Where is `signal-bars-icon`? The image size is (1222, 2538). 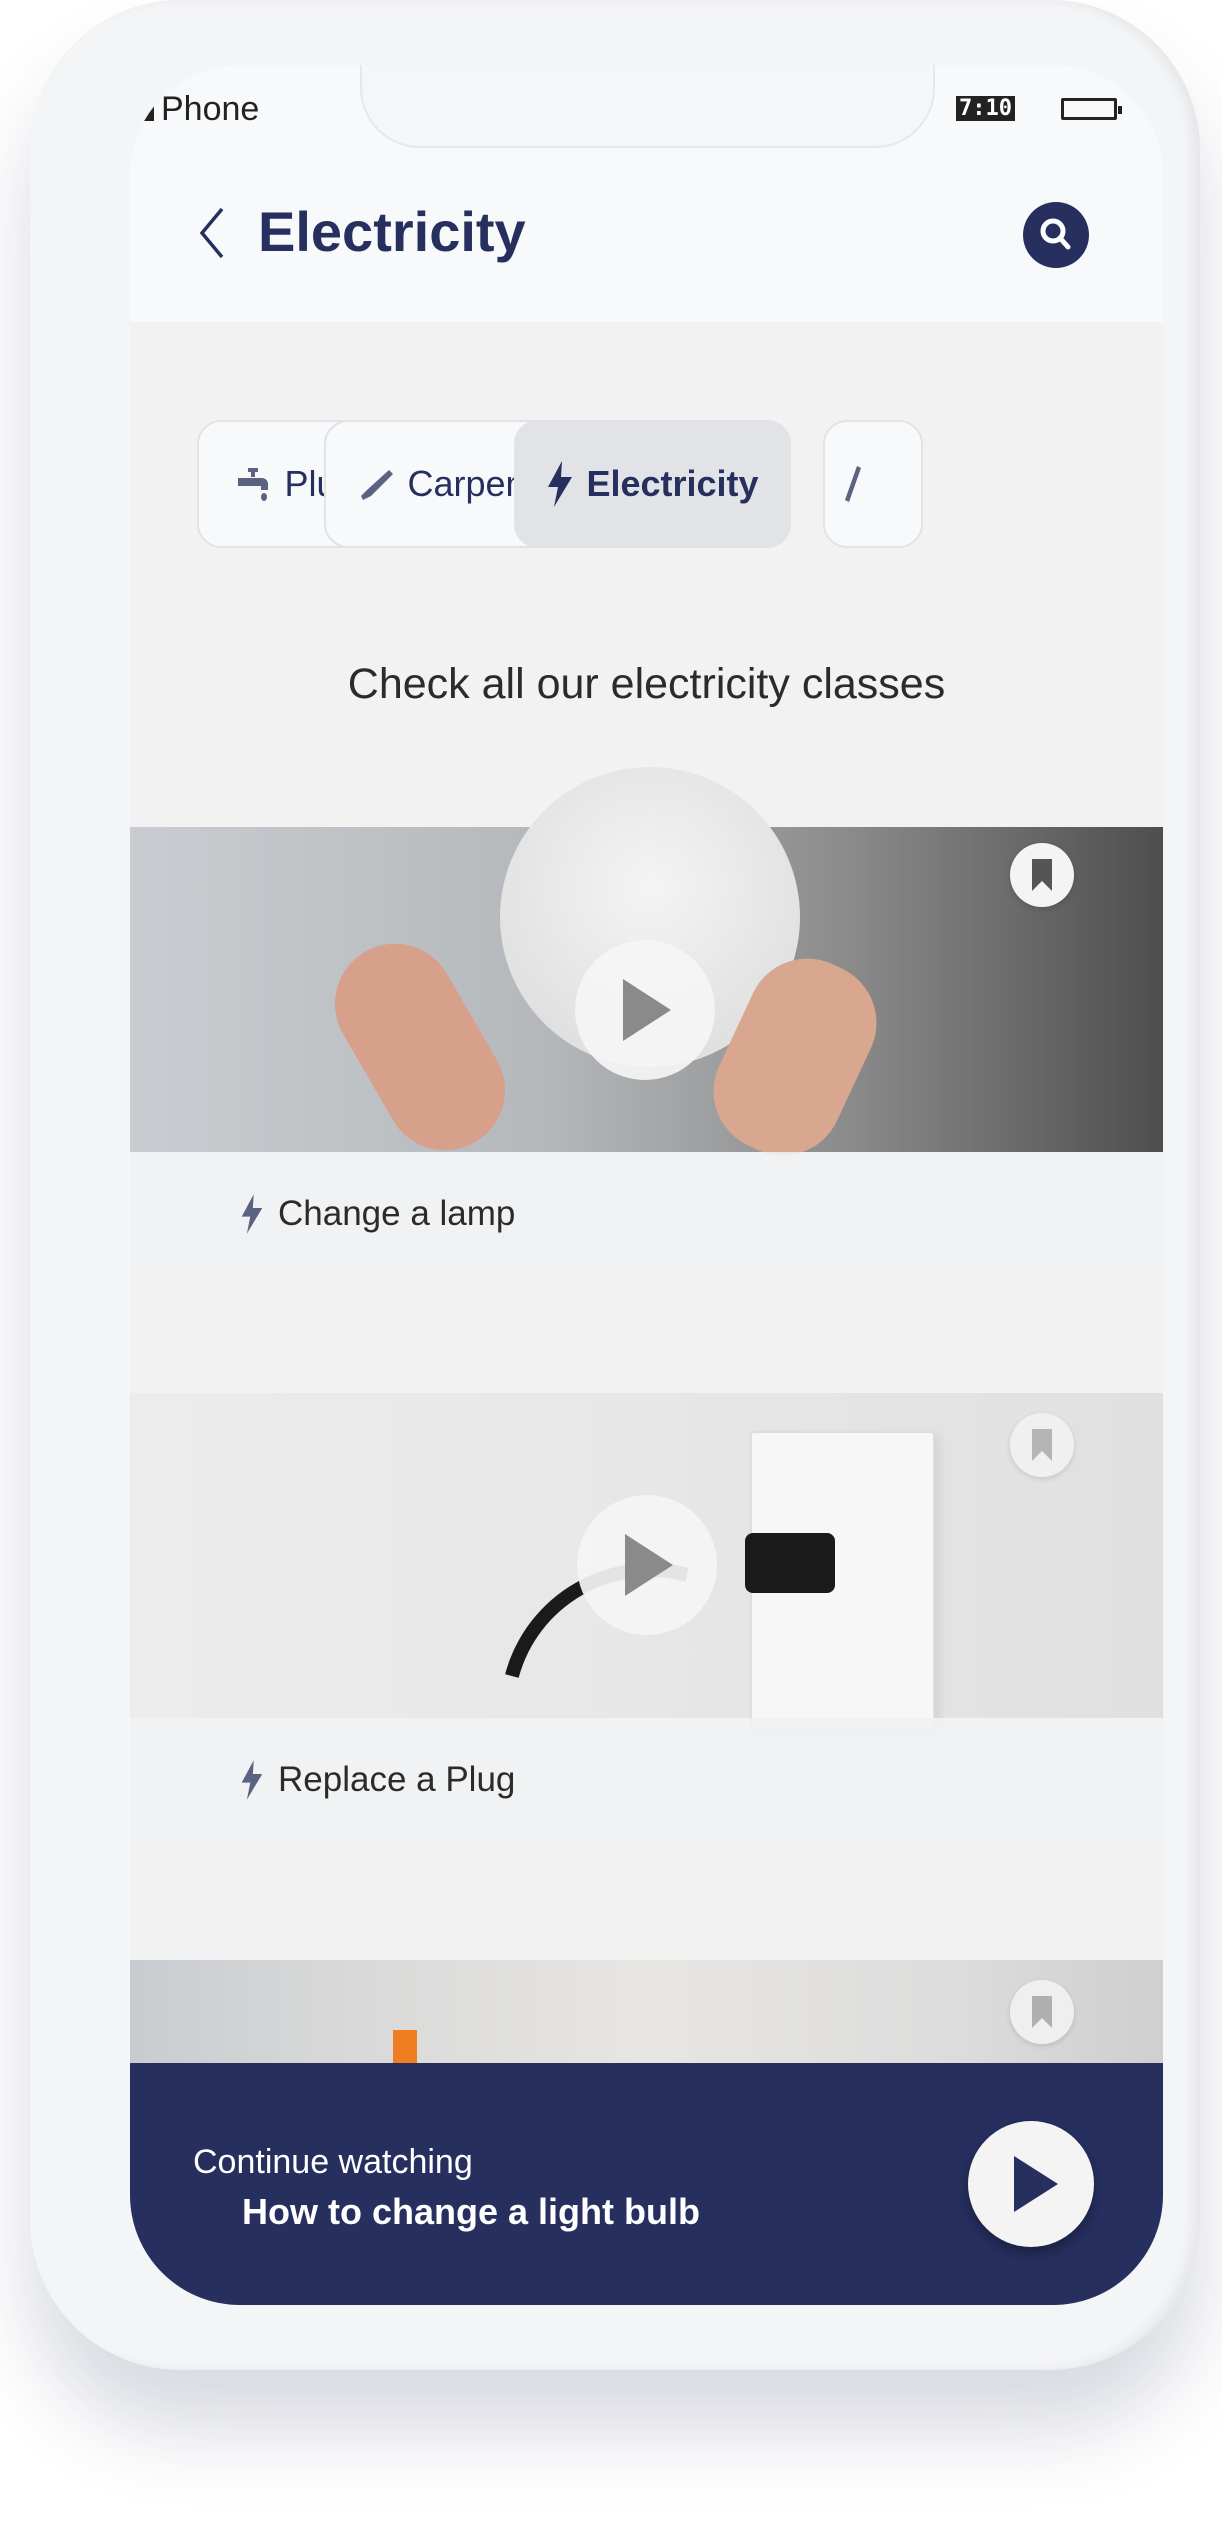
signal-bars-icon is located at coordinates (144, 95).